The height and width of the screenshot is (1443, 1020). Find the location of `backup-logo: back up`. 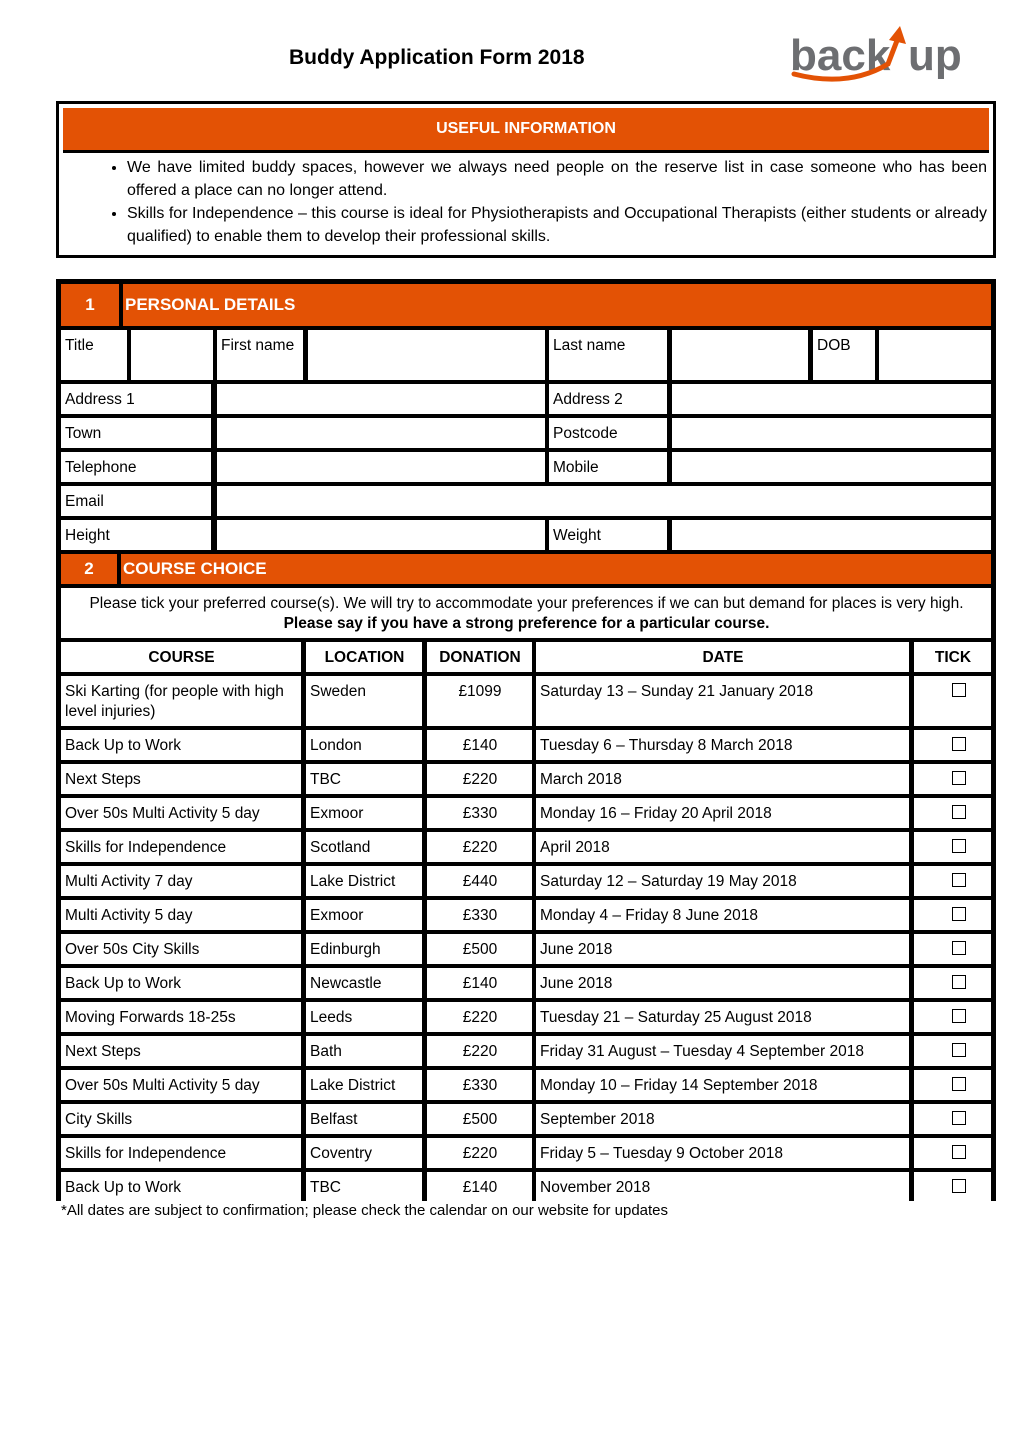

backup-logo: back up is located at coordinates (876, 54).